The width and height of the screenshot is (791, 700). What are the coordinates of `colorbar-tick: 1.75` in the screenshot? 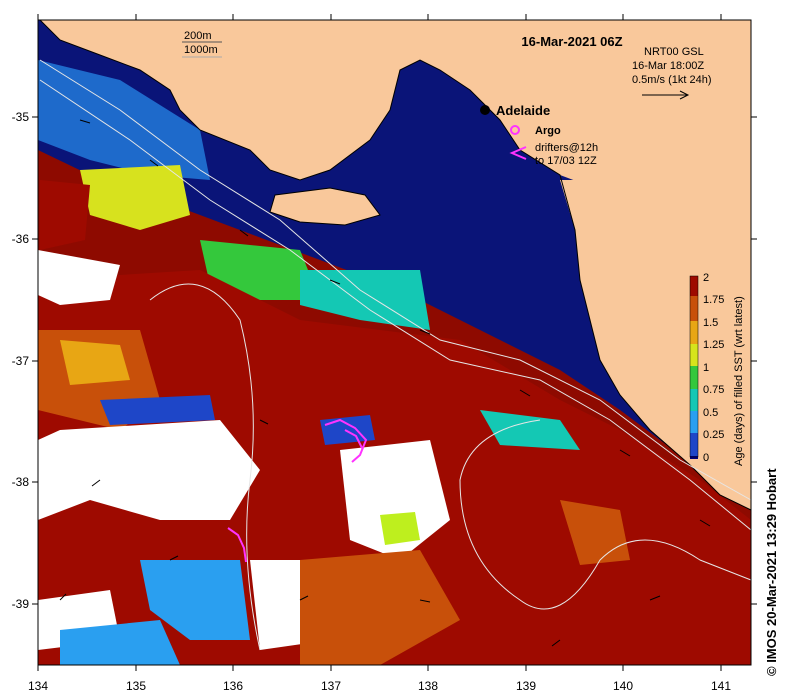 It's located at (713, 300).